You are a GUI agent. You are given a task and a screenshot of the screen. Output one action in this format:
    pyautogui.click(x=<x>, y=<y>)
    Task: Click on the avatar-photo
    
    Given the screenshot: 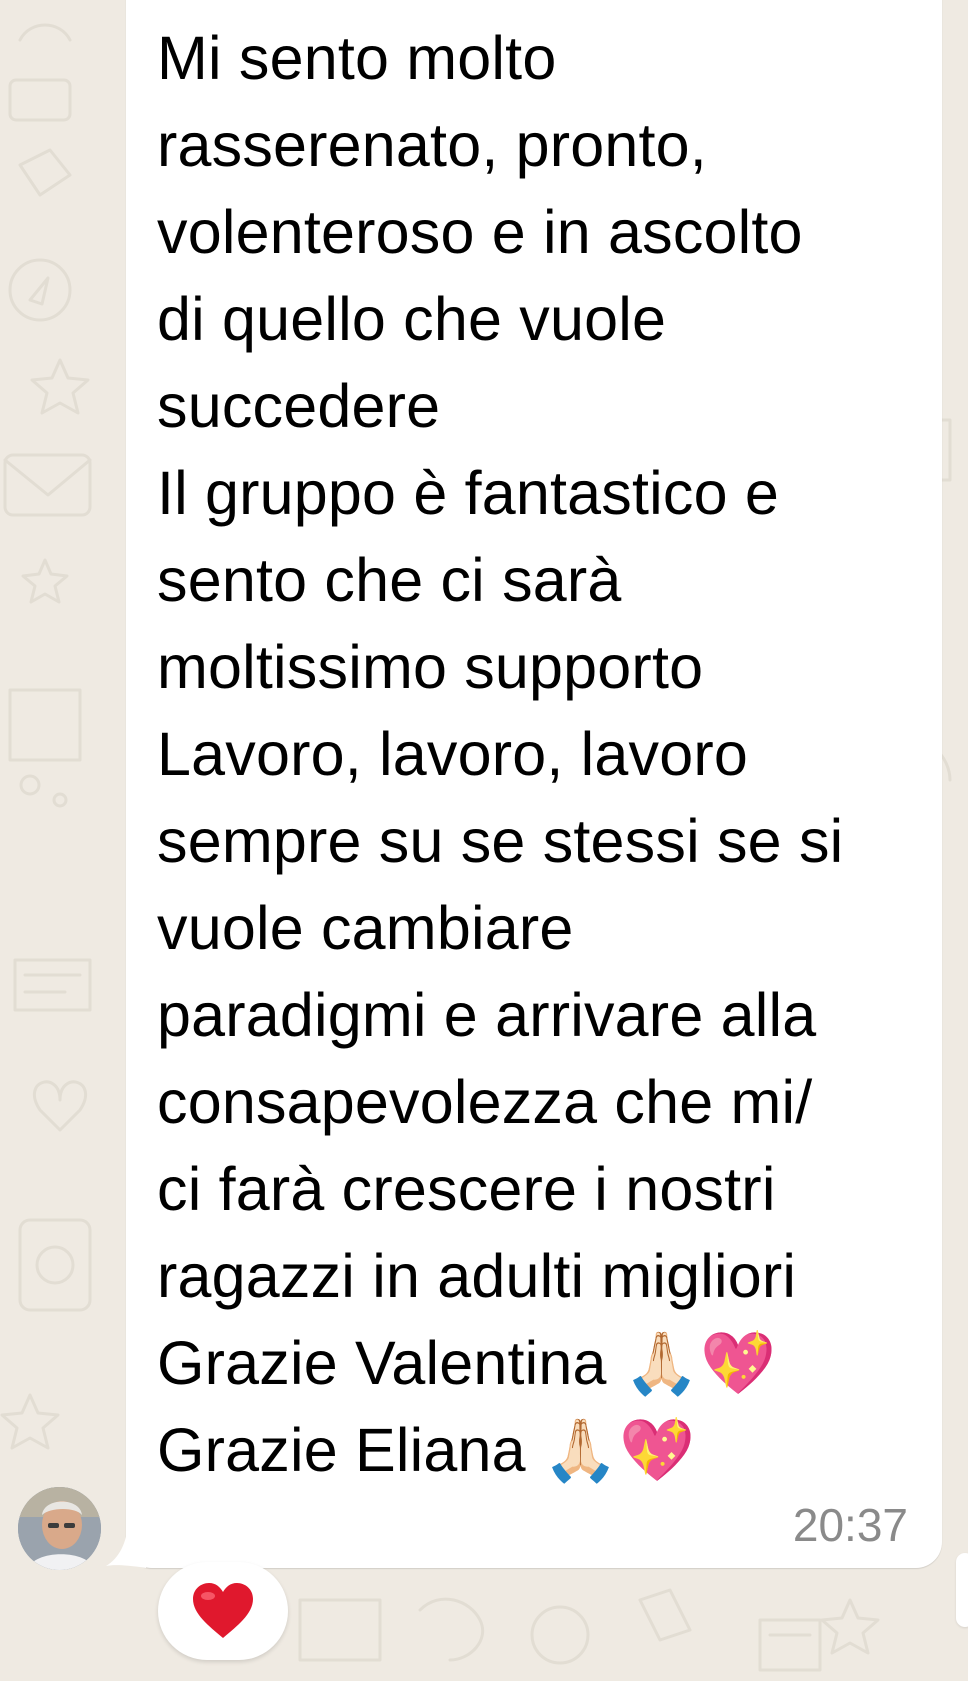 What is the action you would take?
    pyautogui.click(x=59, y=1528)
    